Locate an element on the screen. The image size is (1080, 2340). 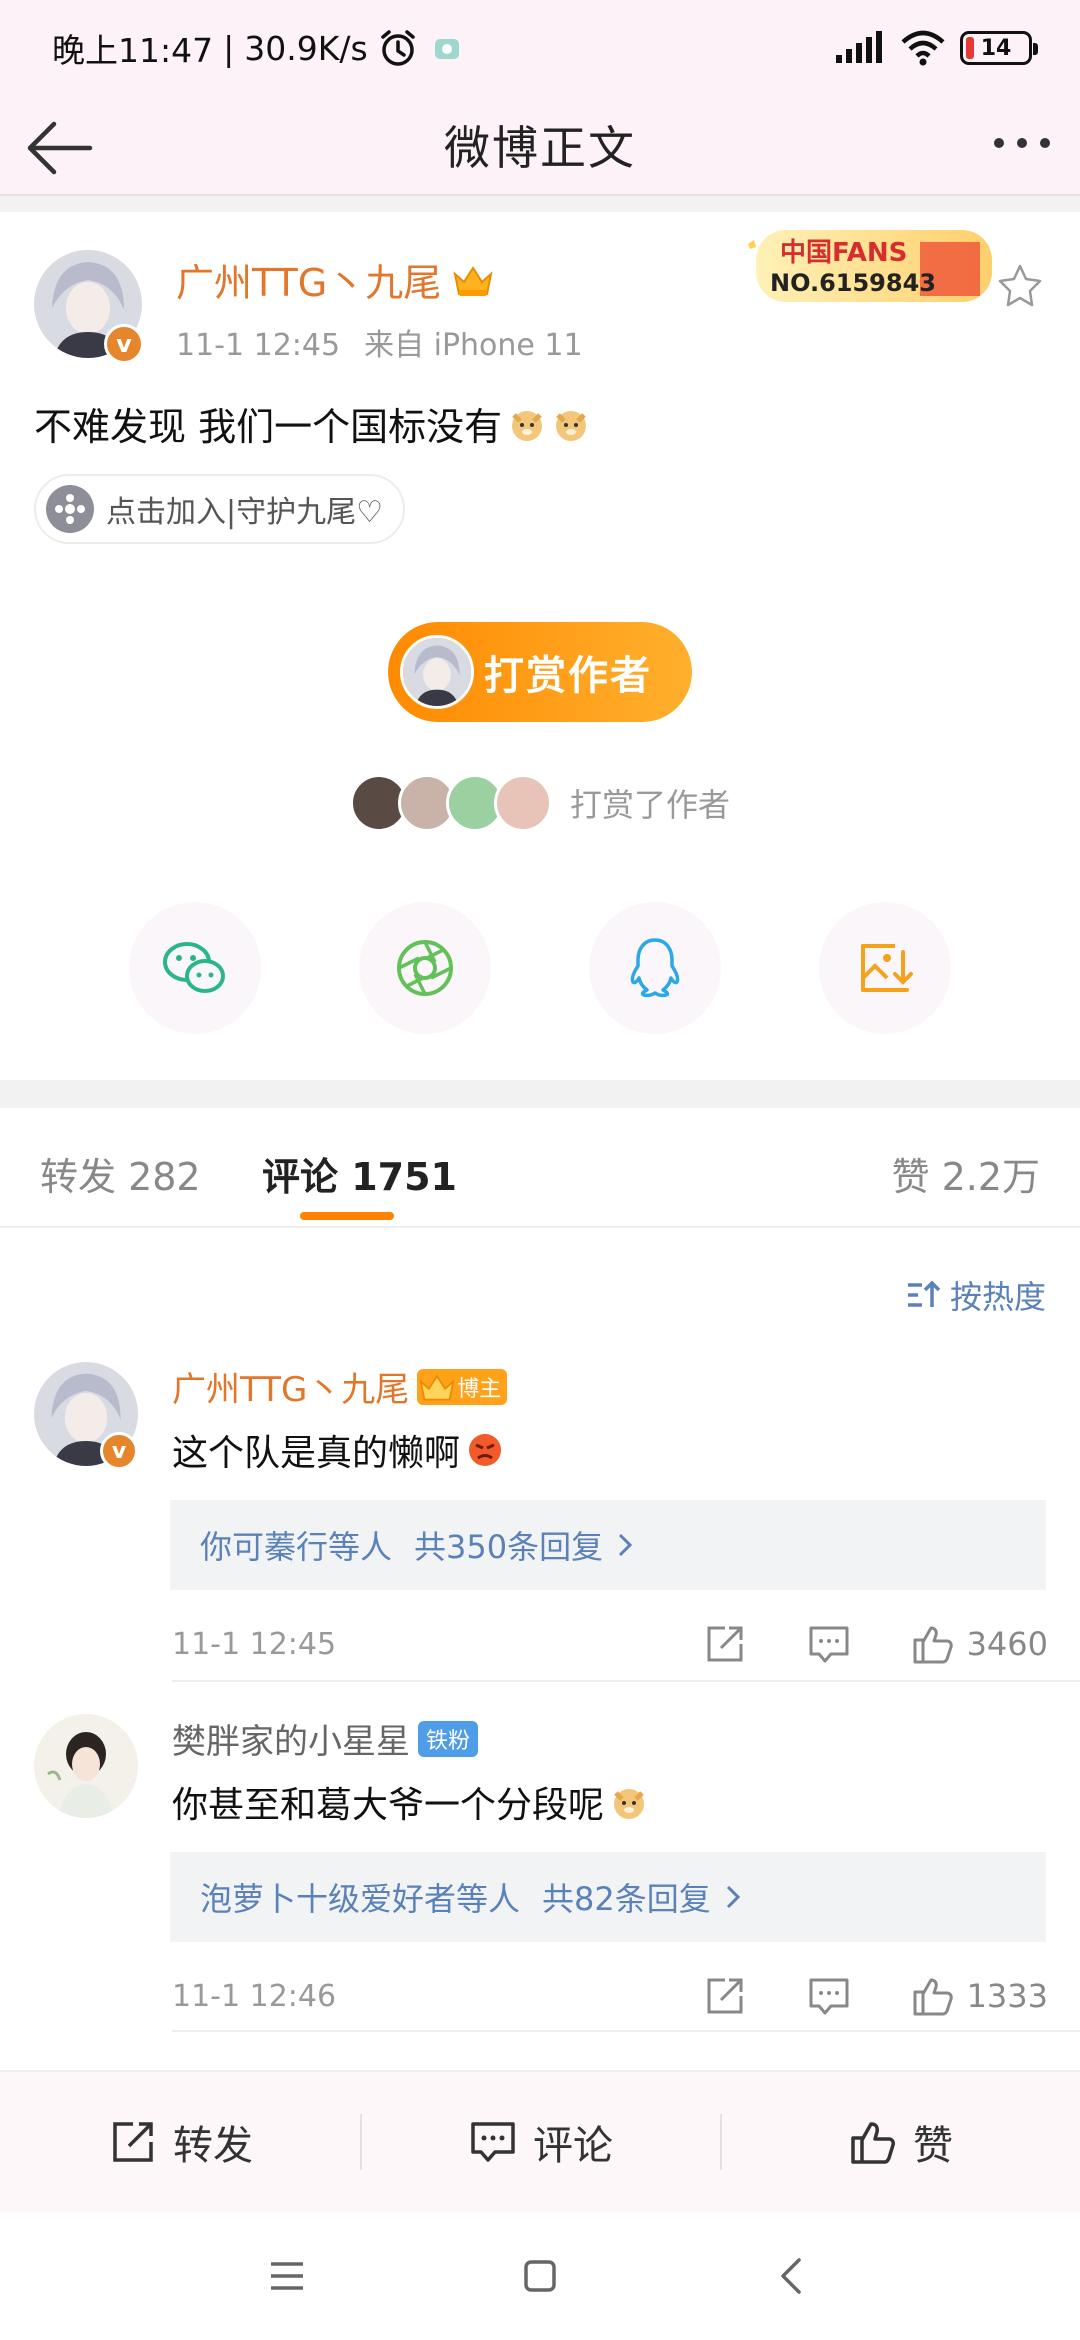
tipper-avatar is located at coordinates (523, 803).